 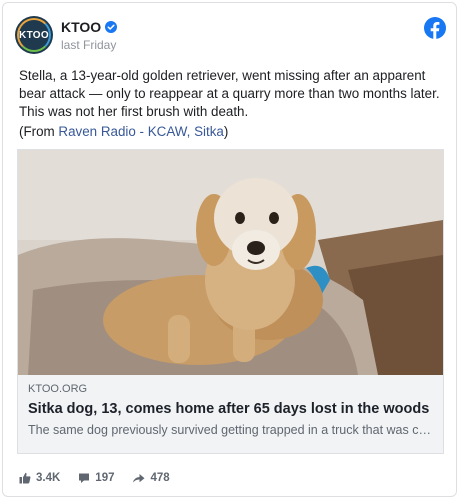 I want to click on source-link: Raven Radio - KCAW, Sitka, so click(x=140, y=131).